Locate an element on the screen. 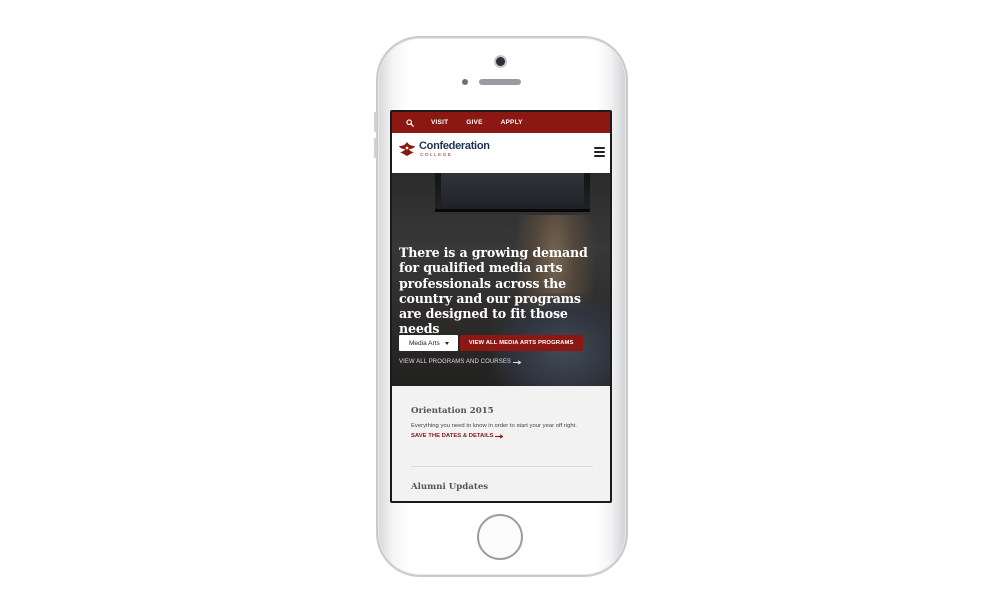 The height and width of the screenshot is (613, 1000). logo-subtitle: COLLEGE is located at coordinates (436, 154).